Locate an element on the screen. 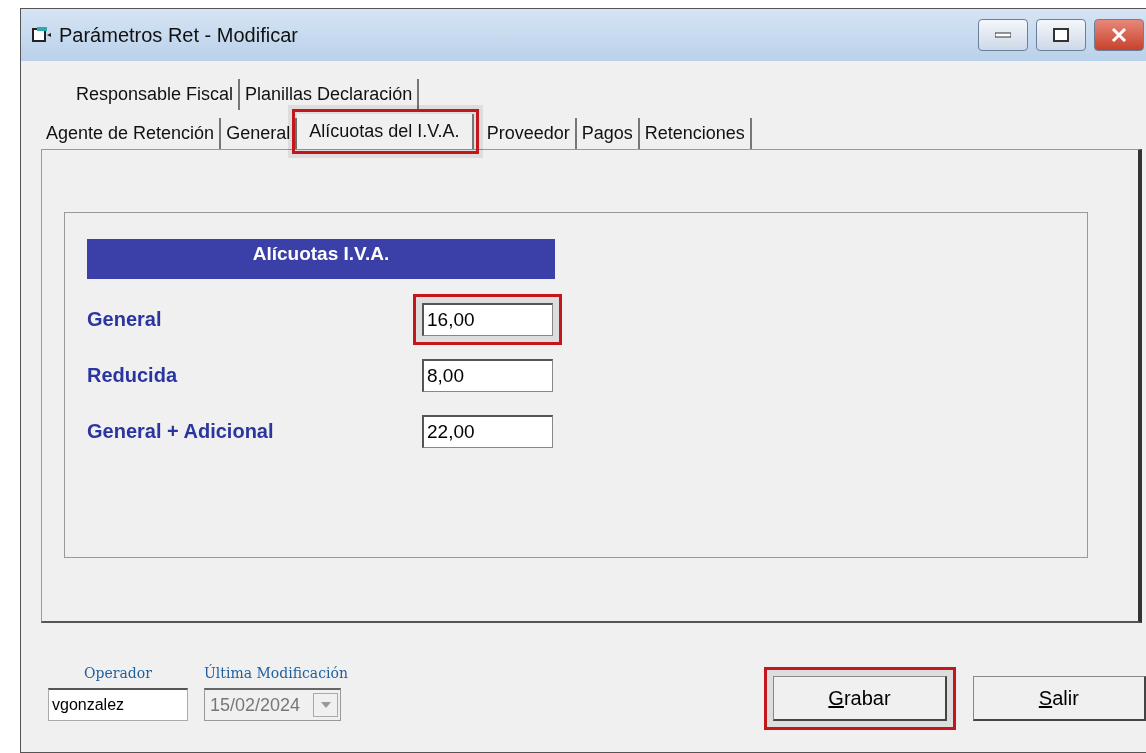 The height and width of the screenshot is (753, 1146). group-header: Alícuotas I.V.A. is located at coordinates (321, 259).